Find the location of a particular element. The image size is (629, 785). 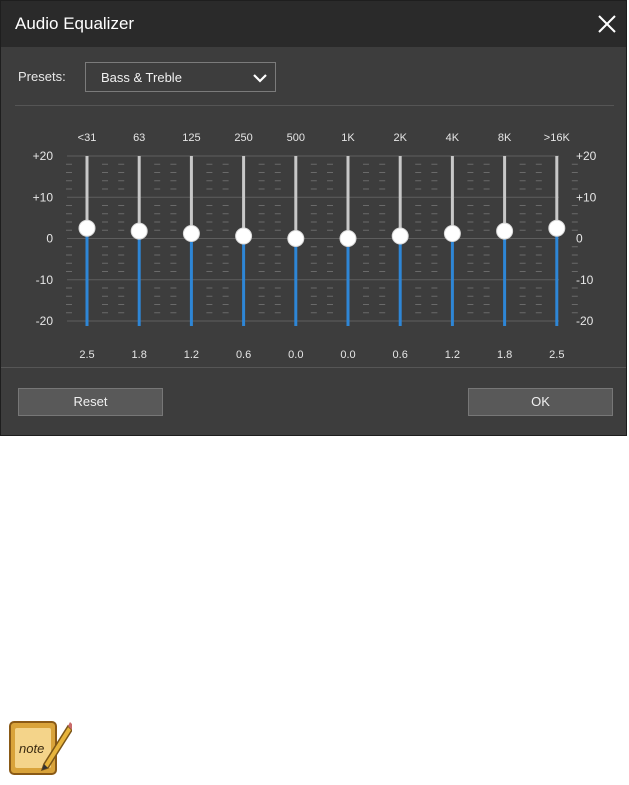

band-frequency-label: 250 is located at coordinates (243, 138).